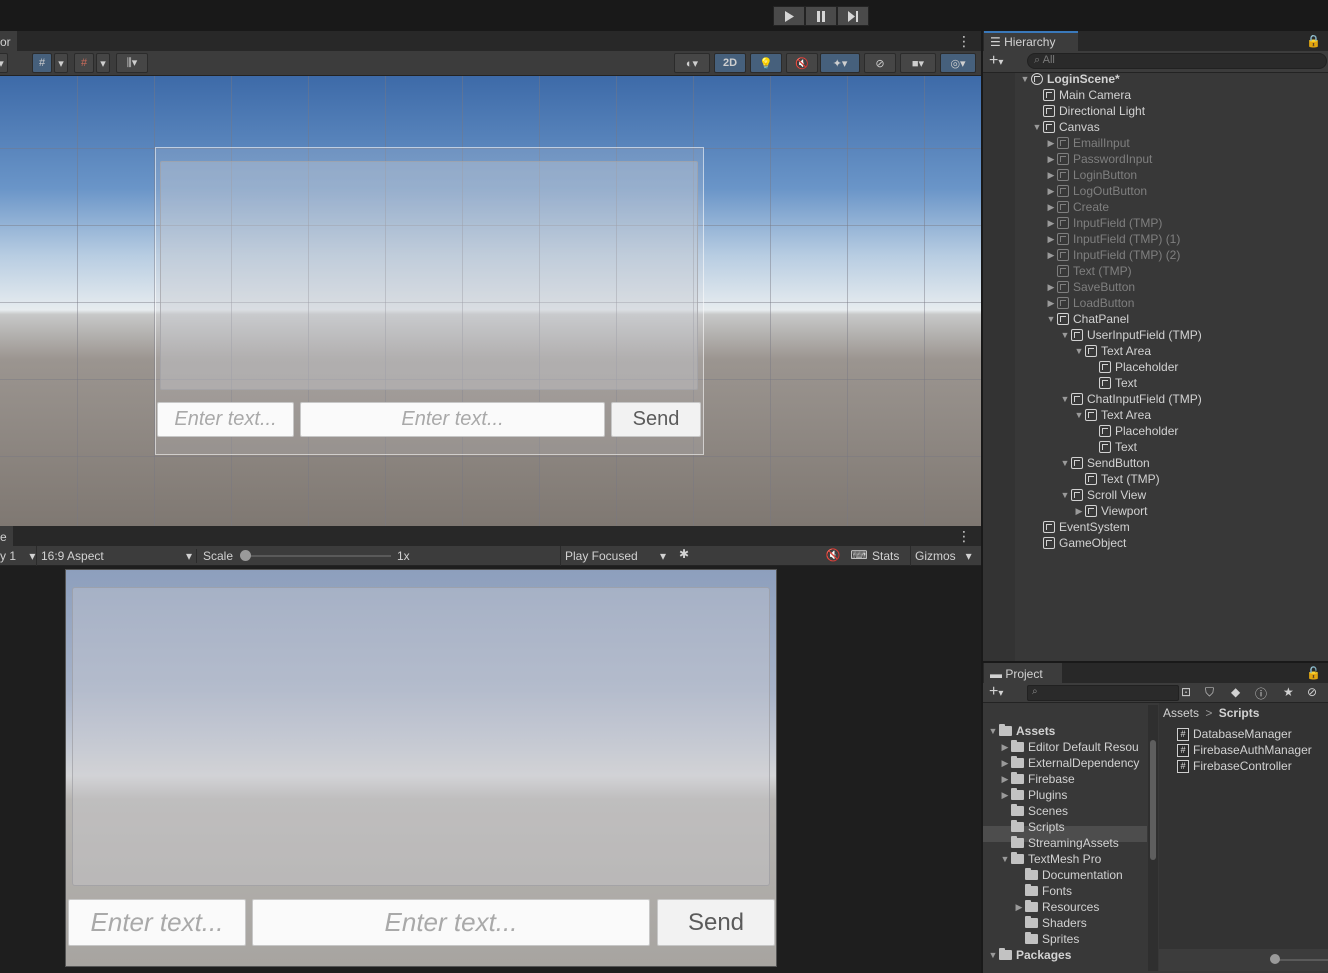 This screenshot has width=1328, height=973. What do you see at coordinates (1186, 692) in the screenshot?
I see `search-by-type-icon: ⊡` at bounding box center [1186, 692].